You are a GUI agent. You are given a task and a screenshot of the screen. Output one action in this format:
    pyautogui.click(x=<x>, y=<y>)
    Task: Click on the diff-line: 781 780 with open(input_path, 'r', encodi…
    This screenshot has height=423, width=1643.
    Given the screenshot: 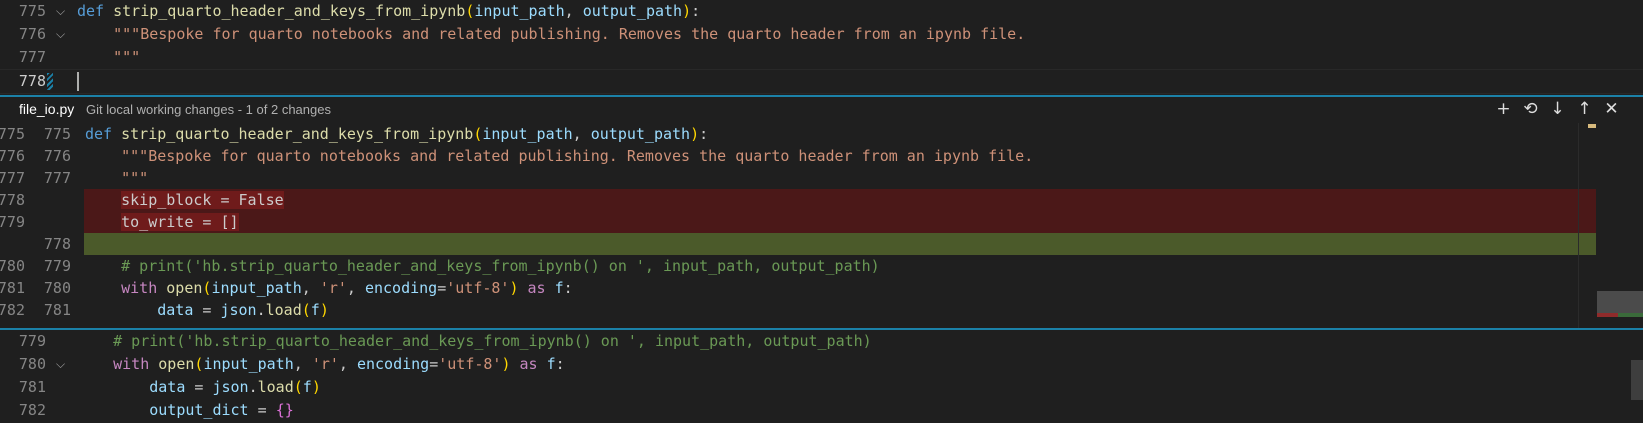 What is the action you would take?
    pyautogui.click(x=821, y=288)
    